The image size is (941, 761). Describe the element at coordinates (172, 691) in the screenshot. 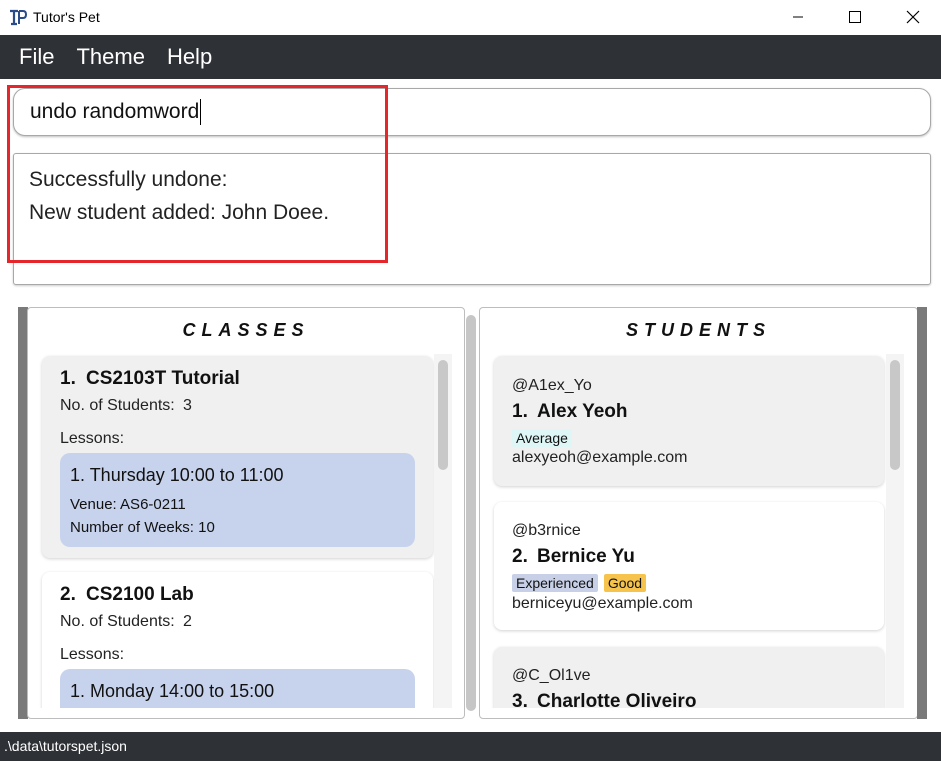

I see `lesson-title: 1. Monday 14:00 to 15:00` at that location.